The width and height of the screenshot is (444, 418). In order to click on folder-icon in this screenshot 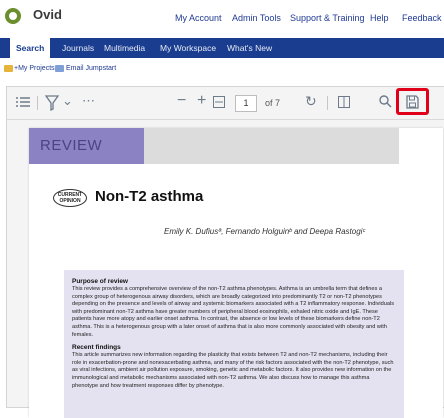, I will do `click(8, 68)`.